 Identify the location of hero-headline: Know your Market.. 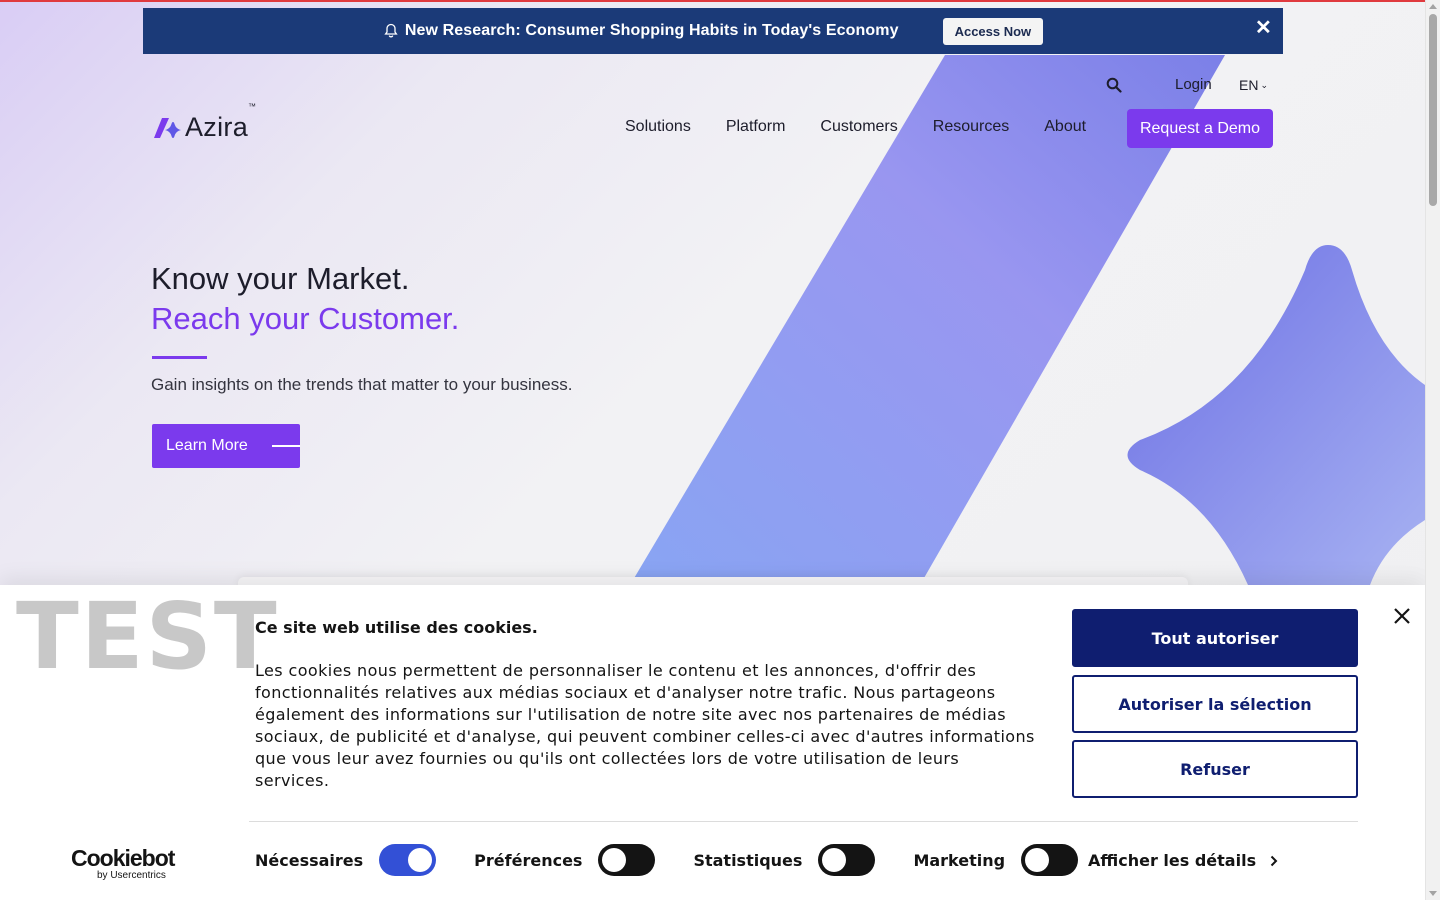
(280, 278).